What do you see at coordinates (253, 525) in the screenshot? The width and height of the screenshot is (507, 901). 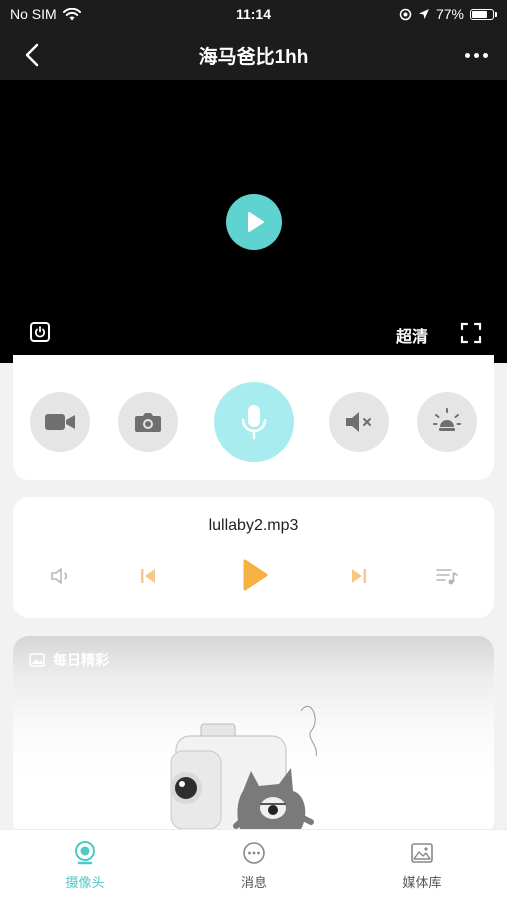 I see `track-name: lullaby2.mp3` at bounding box center [253, 525].